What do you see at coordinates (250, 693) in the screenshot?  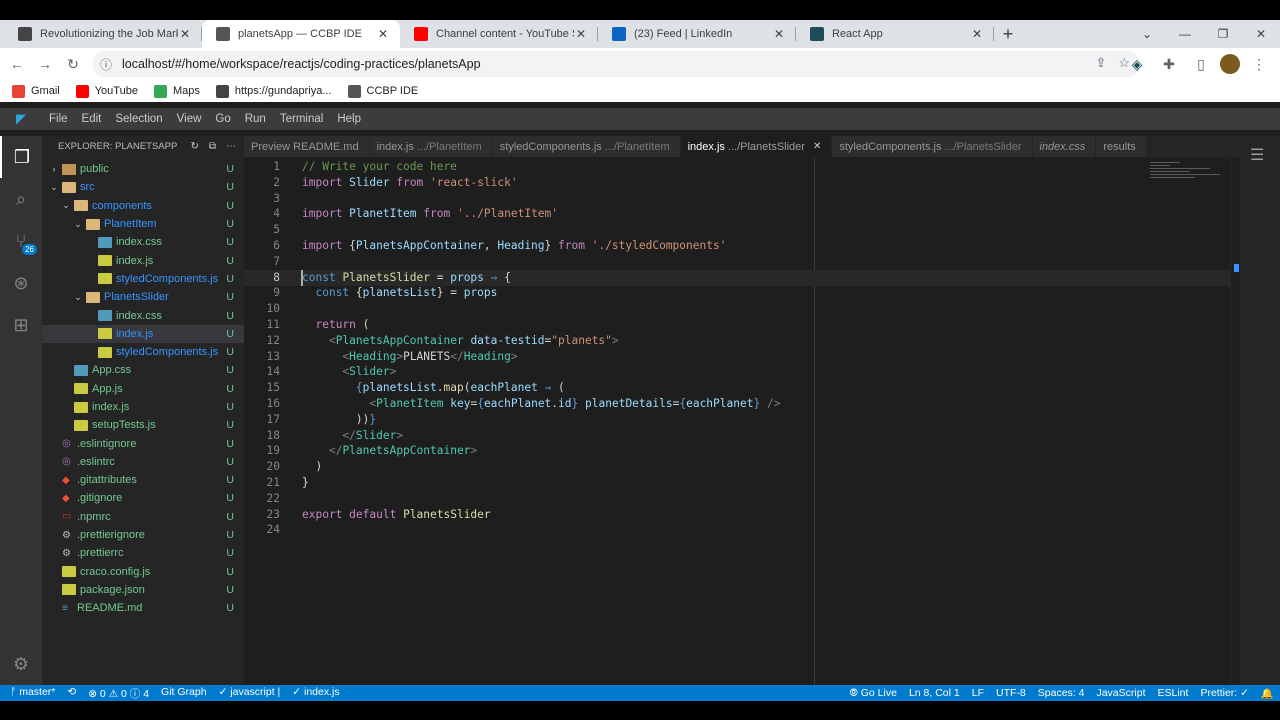 I see `status-item: ✓ javascript |` at bounding box center [250, 693].